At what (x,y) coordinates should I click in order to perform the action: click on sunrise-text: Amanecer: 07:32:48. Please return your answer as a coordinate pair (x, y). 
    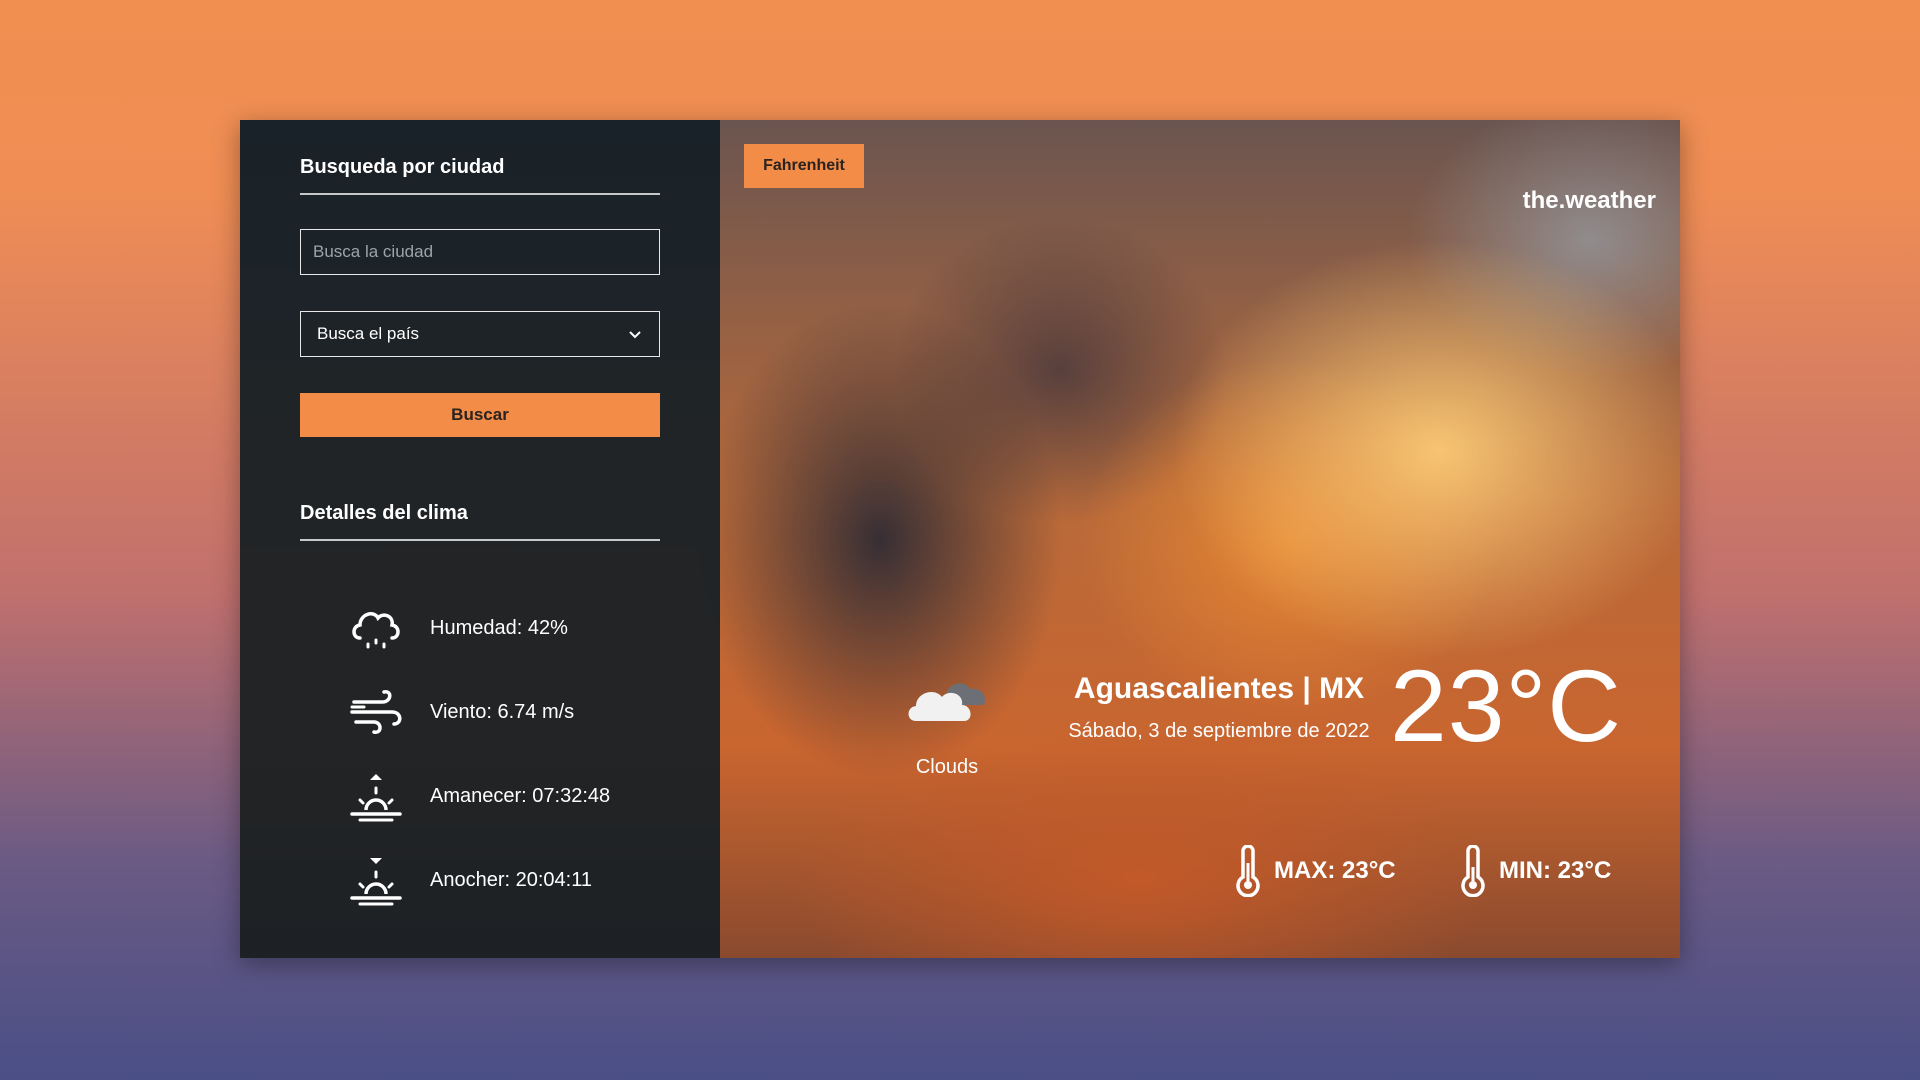
    Looking at the image, I should click on (520, 795).